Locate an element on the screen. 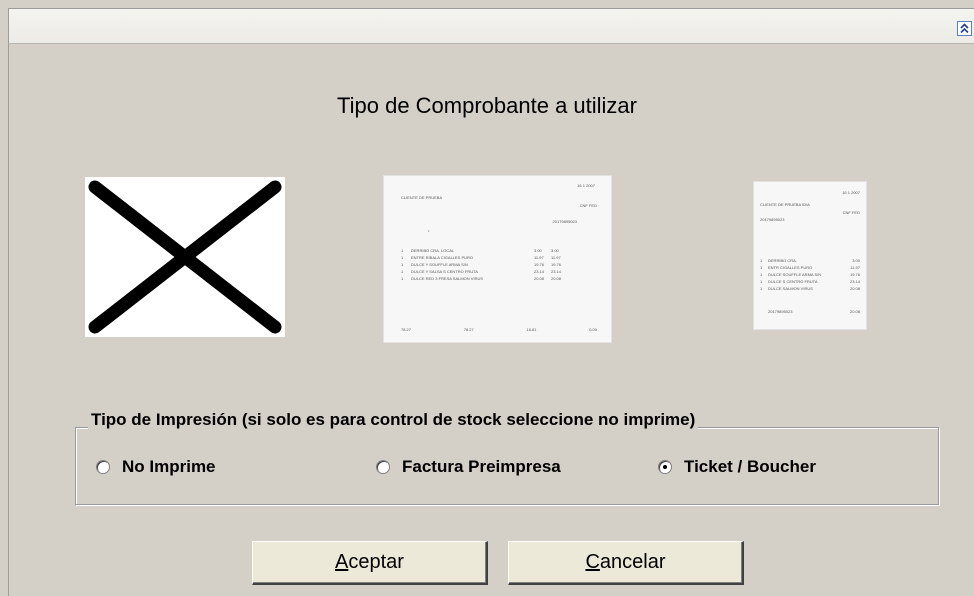 Image resolution: width=974 pixels, height=596 pixels. invoice-row-desc: DULCE Y SOUFFLE ARMA S/N is located at coordinates (439, 264).